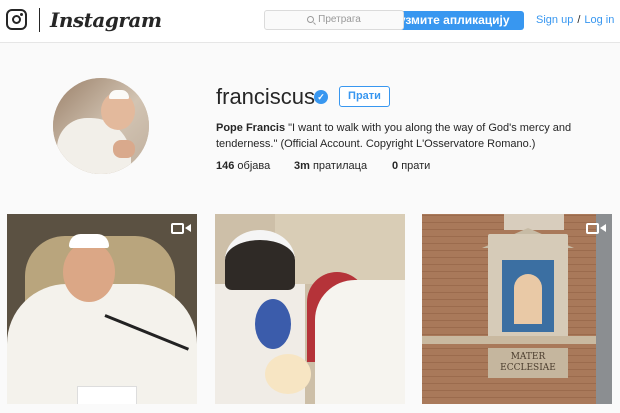  What do you see at coordinates (454, 20) in the screenshot?
I see `get-app-button: реузмите апликацију` at bounding box center [454, 20].